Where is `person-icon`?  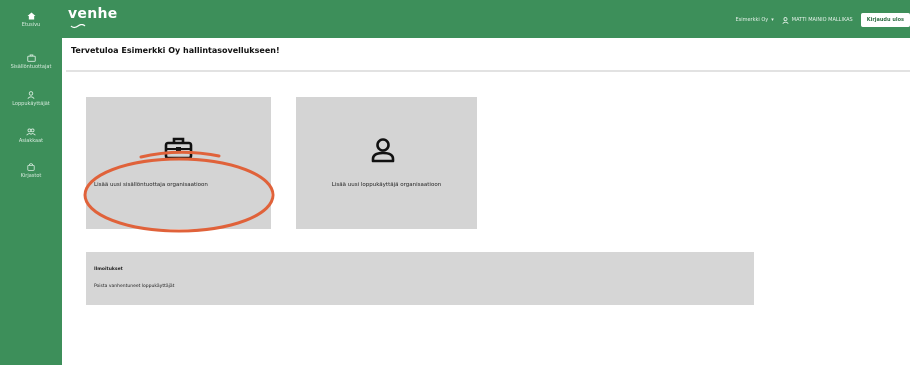
person-icon is located at coordinates (31, 95).